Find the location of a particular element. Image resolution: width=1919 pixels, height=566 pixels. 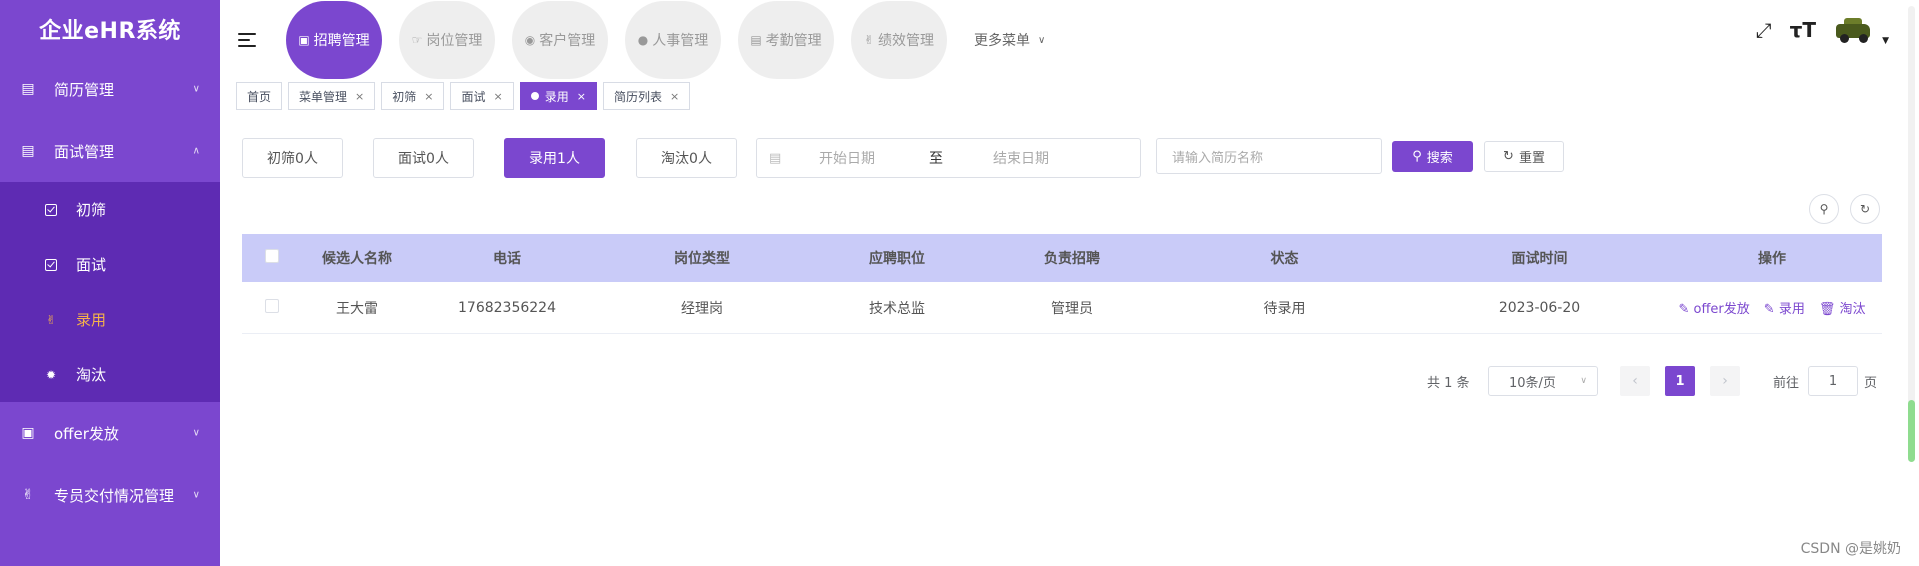

select-all-checkbox is located at coordinates (272, 256).